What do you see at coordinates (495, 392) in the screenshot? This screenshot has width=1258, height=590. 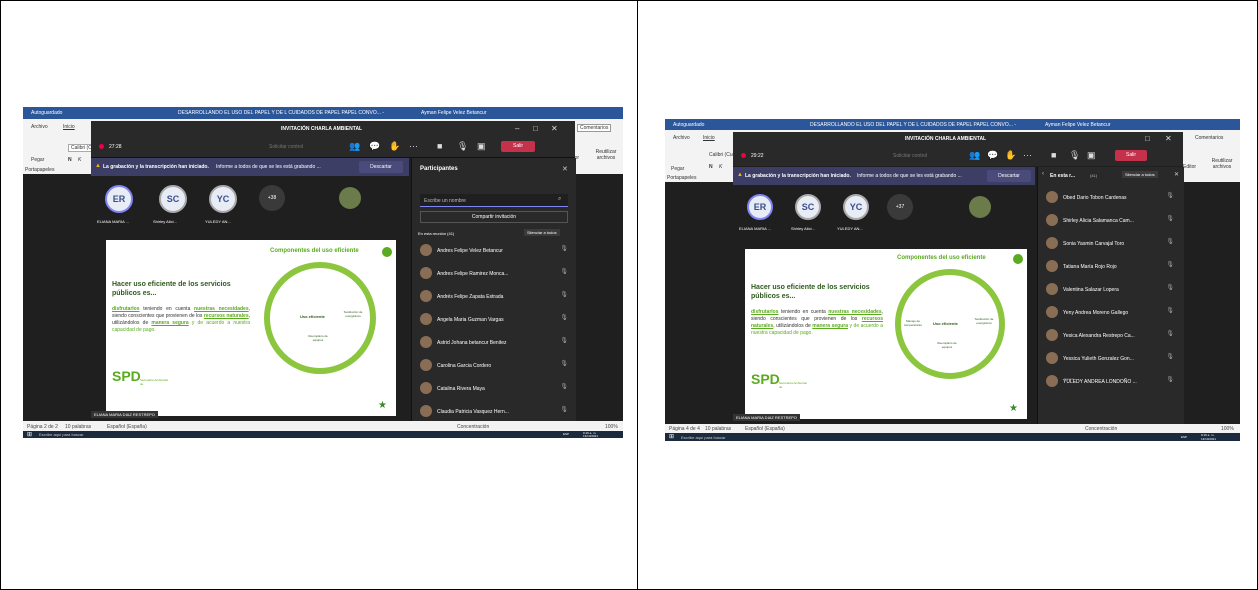 I see `participant-row: Catalina Rivera Maya 🎙` at bounding box center [495, 392].